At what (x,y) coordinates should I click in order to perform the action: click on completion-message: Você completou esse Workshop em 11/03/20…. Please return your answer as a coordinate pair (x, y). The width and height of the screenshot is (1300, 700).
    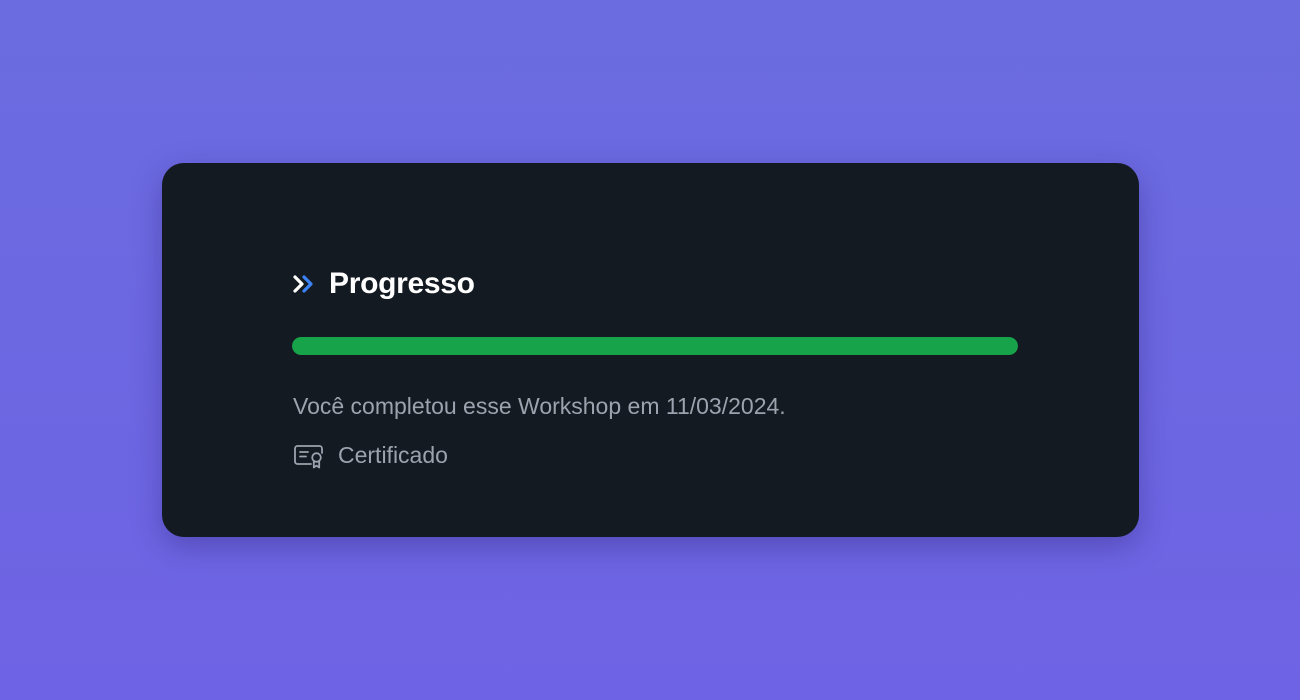
    Looking at the image, I should click on (539, 406).